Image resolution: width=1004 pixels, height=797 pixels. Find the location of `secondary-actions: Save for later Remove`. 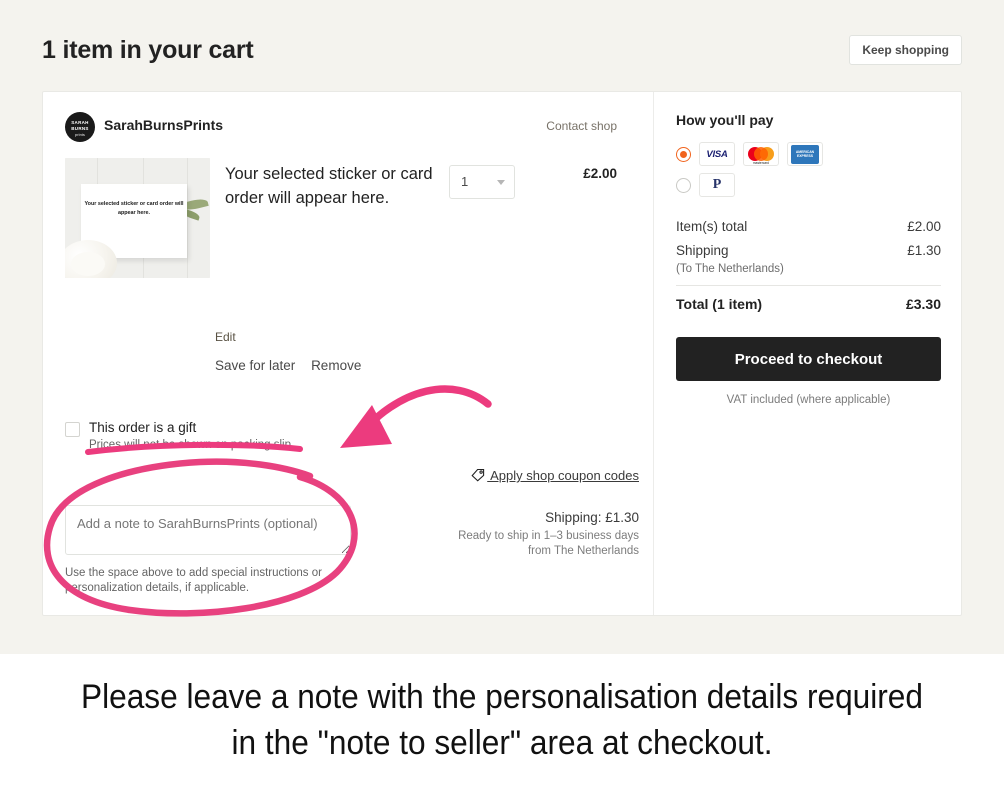

secondary-actions: Save for later Remove is located at coordinates (294, 365).